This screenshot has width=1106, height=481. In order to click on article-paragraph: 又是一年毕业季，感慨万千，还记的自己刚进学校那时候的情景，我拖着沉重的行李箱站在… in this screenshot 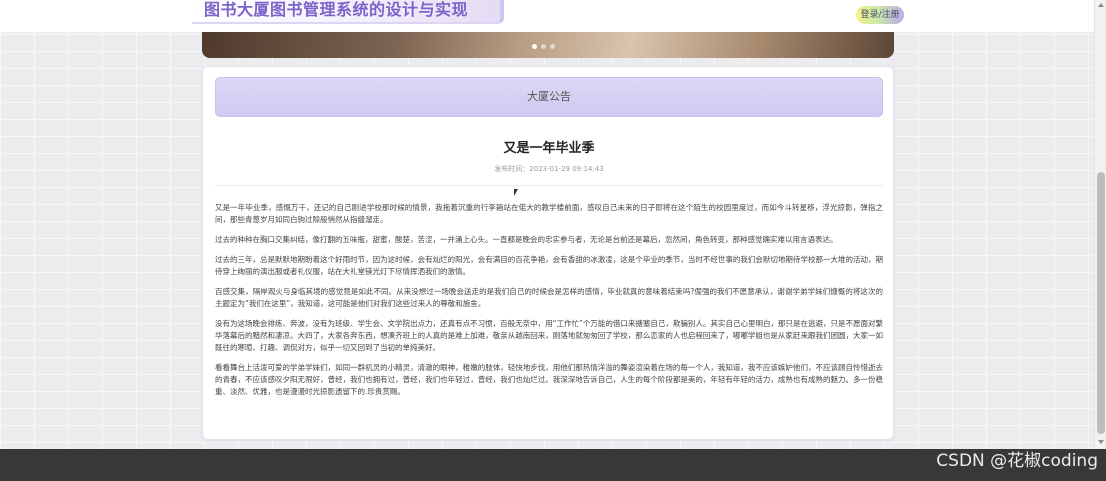, I will do `click(549, 213)`.